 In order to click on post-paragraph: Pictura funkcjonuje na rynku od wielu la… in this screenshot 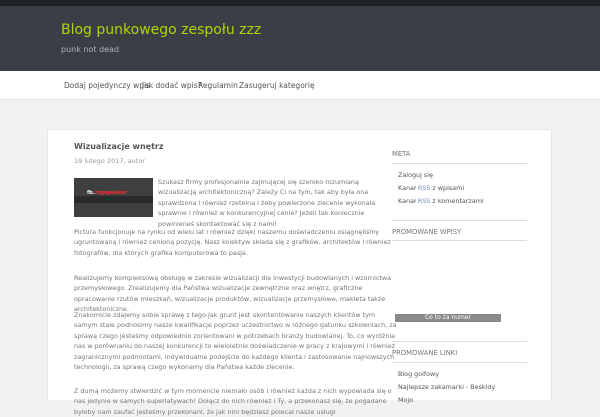, I will do `click(232, 242)`.